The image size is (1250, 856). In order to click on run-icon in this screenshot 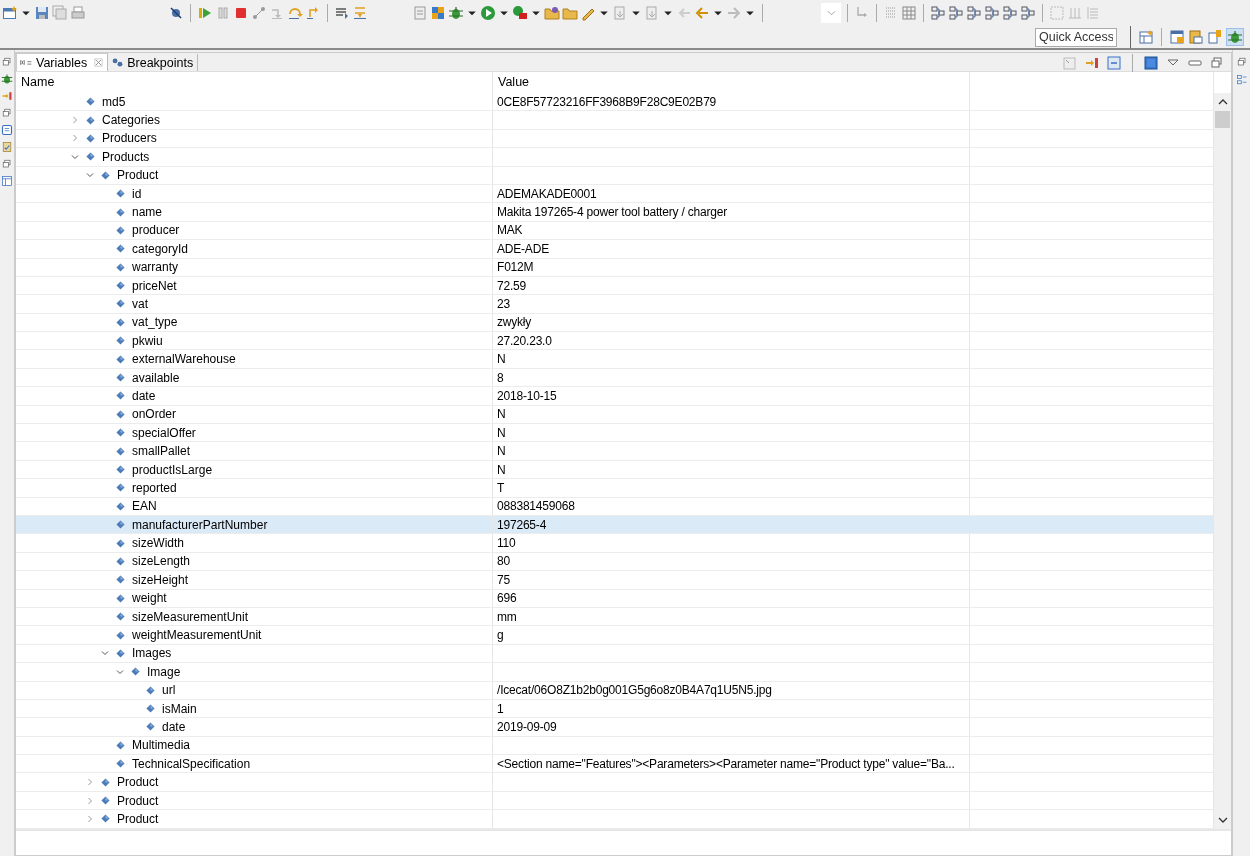, I will do `click(488, 13)`.